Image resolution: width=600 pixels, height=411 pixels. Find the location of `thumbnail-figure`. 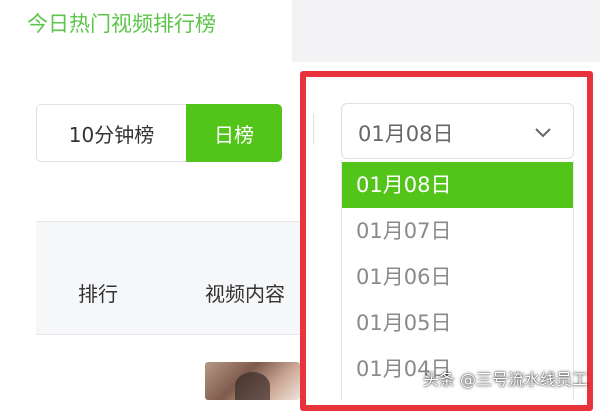

thumbnail-figure is located at coordinates (252, 386).